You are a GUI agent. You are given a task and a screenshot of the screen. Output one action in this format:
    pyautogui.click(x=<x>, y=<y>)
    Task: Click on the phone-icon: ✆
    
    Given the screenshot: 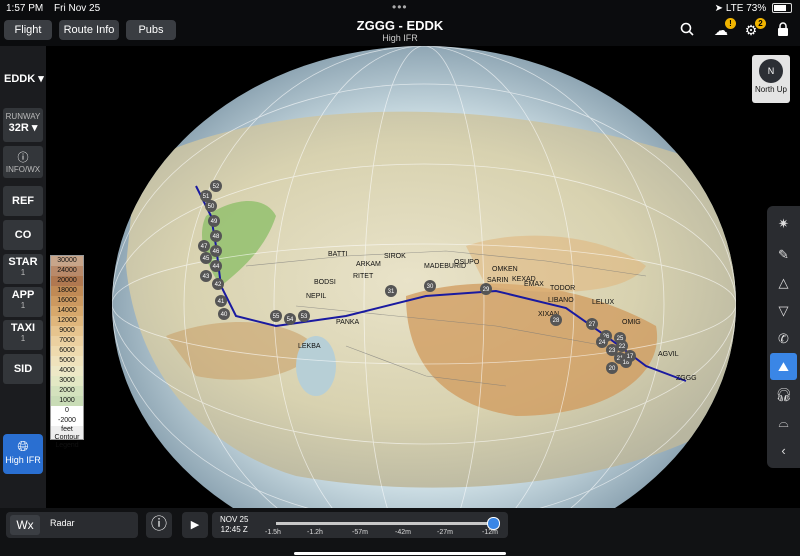 What is the action you would take?
    pyautogui.click(x=783, y=338)
    